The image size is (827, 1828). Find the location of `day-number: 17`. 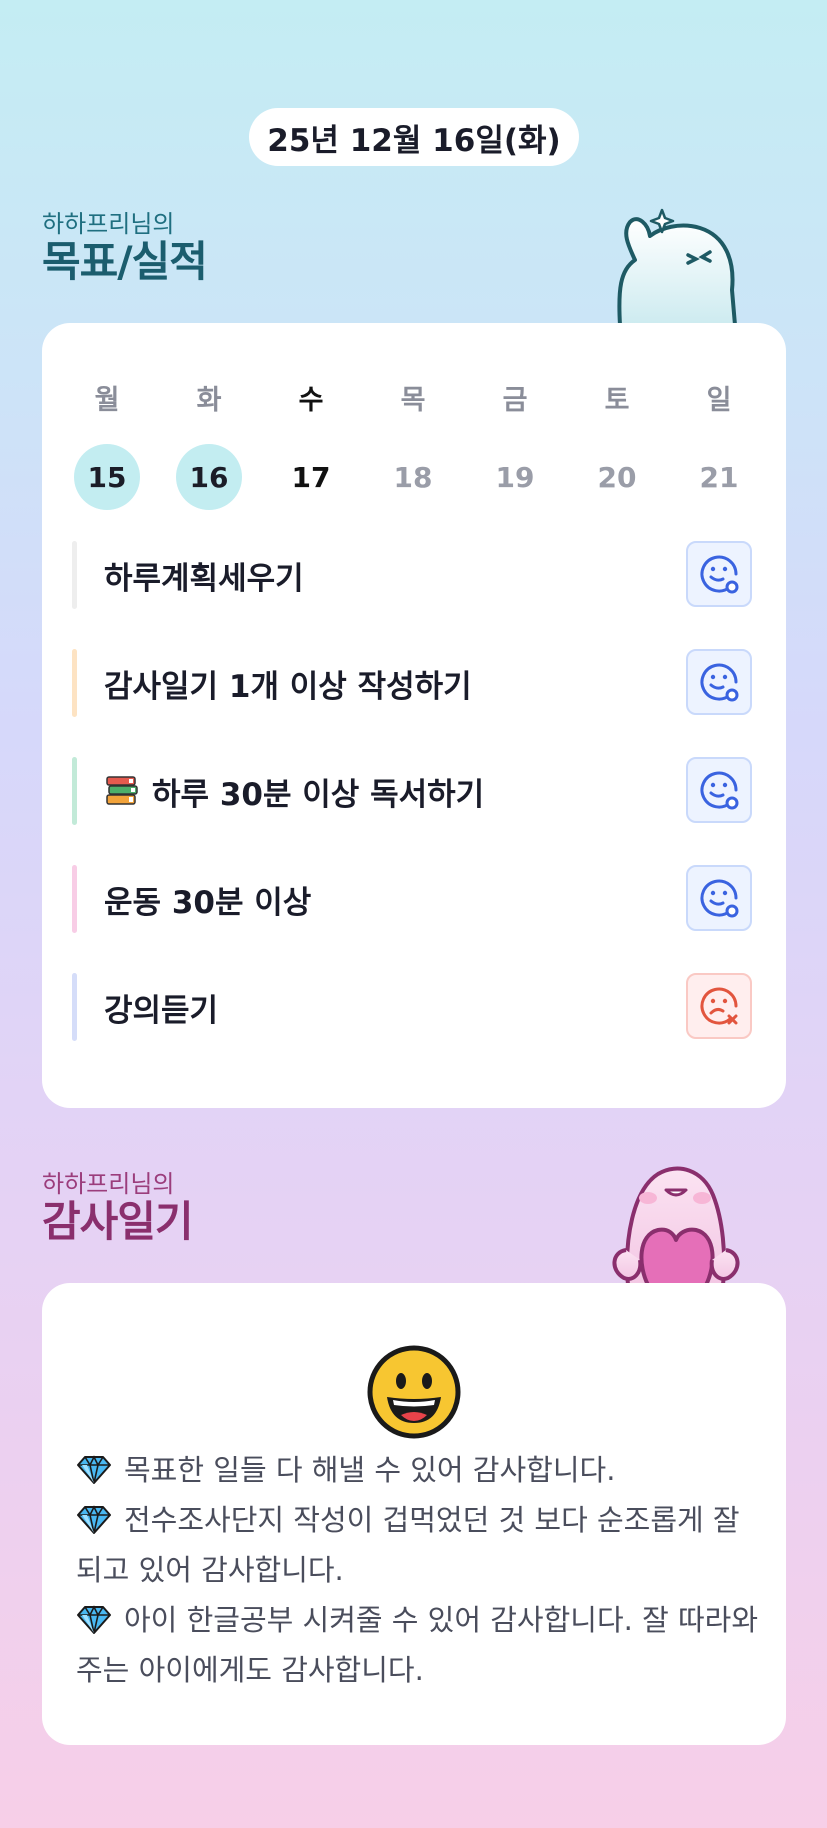

day-number: 17 is located at coordinates (311, 477).